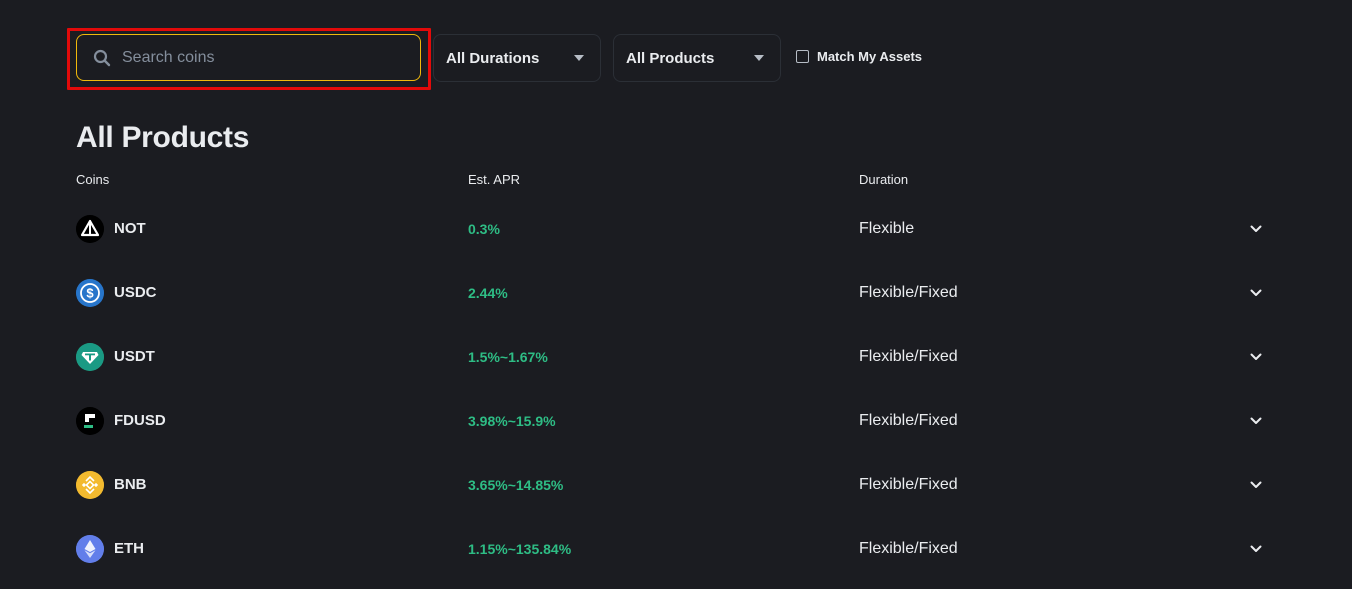 The height and width of the screenshot is (589, 1352). I want to click on apr-value: 3.98%~15.9%, so click(512, 421).